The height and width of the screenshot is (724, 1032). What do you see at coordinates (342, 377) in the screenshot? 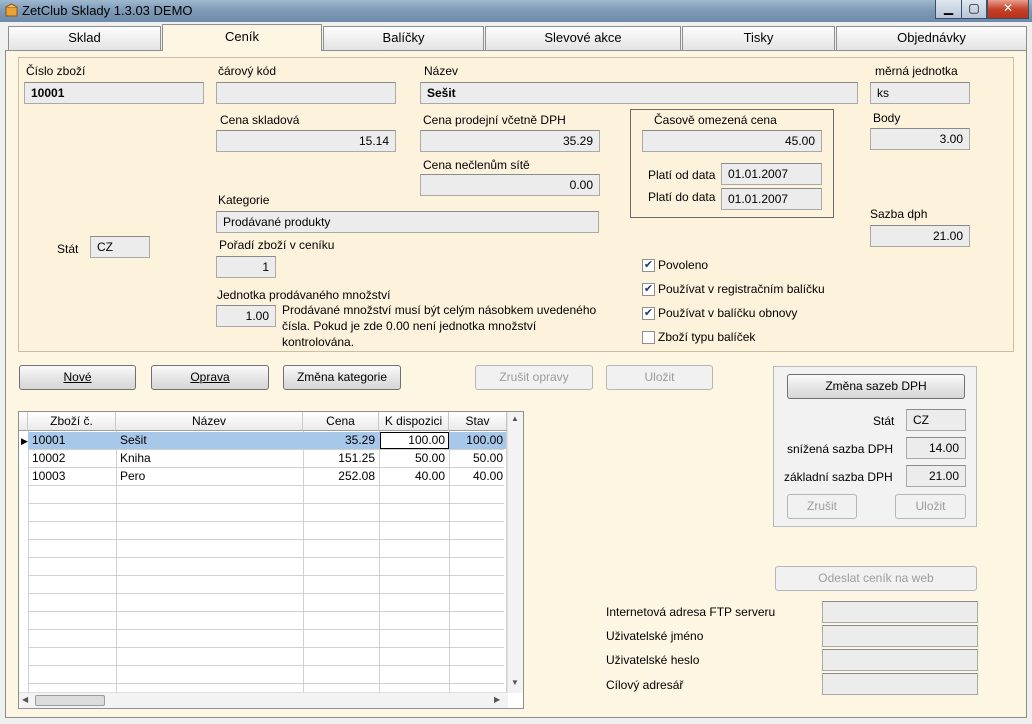
I see `zmena-kategorie-button: Změna kategorie` at bounding box center [342, 377].